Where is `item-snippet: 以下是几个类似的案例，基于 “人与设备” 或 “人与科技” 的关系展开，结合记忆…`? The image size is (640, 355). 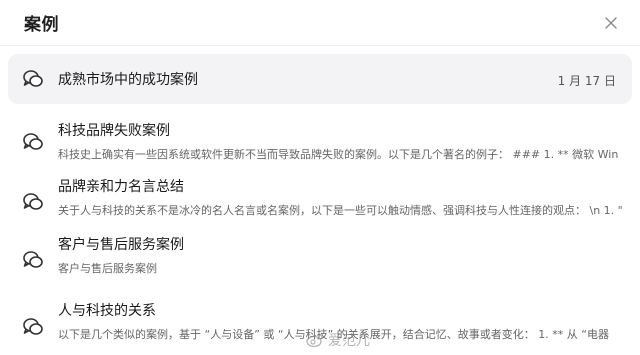
item-snippet: 以下是几个类似的案例，基于 “人与设备” 或 “人与科技” 的关系展开，结合记忆… is located at coordinates (333, 334).